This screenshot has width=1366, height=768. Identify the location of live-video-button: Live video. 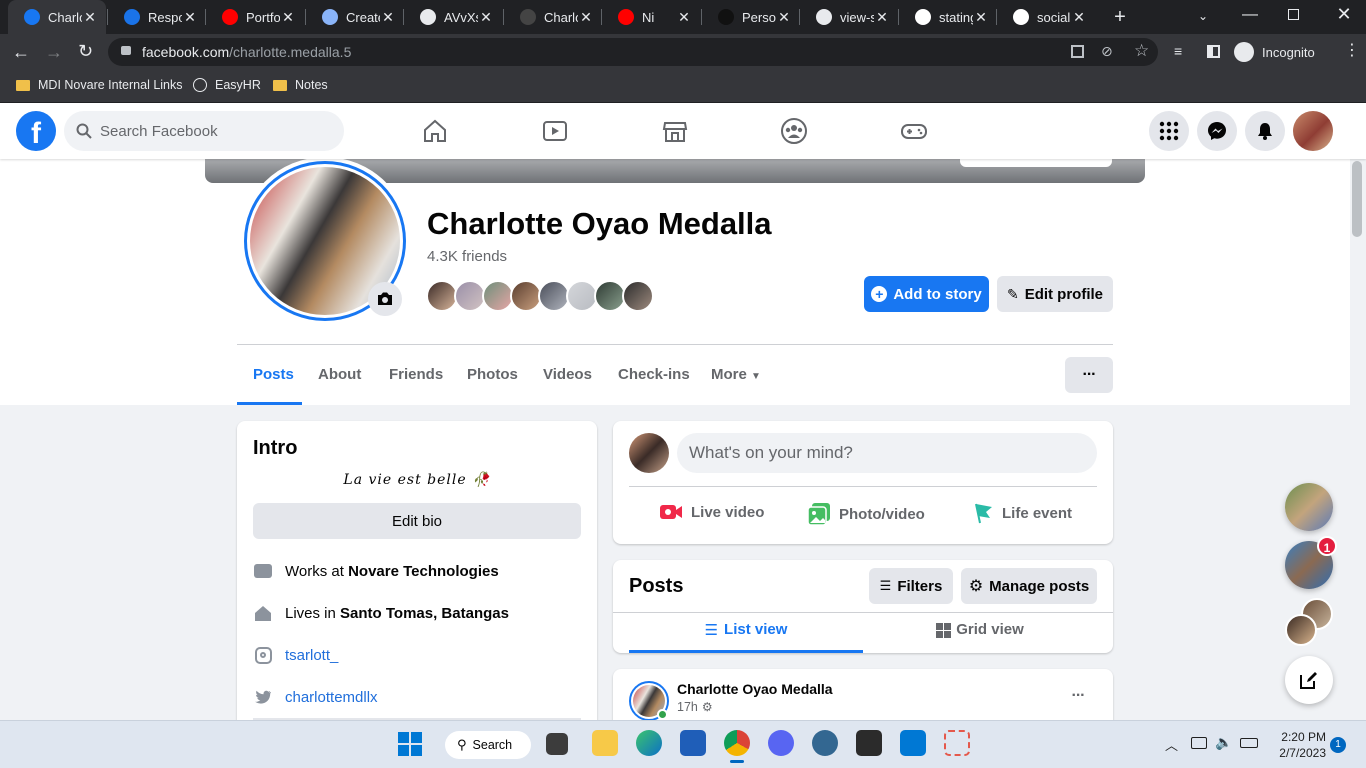
(711, 512).